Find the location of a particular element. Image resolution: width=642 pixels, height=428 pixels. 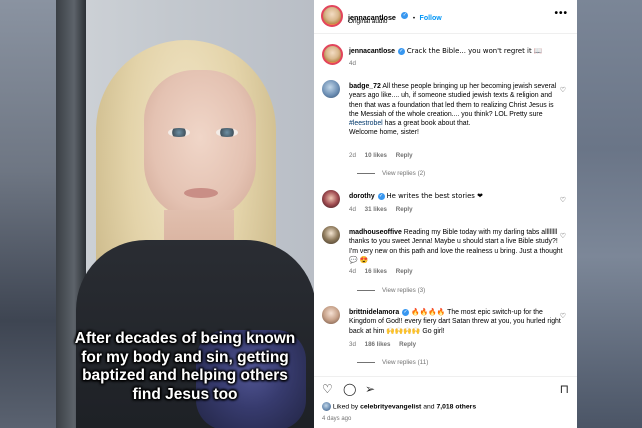

comment-meta: 4d 31 likes Reply is located at coordinates (384, 209).